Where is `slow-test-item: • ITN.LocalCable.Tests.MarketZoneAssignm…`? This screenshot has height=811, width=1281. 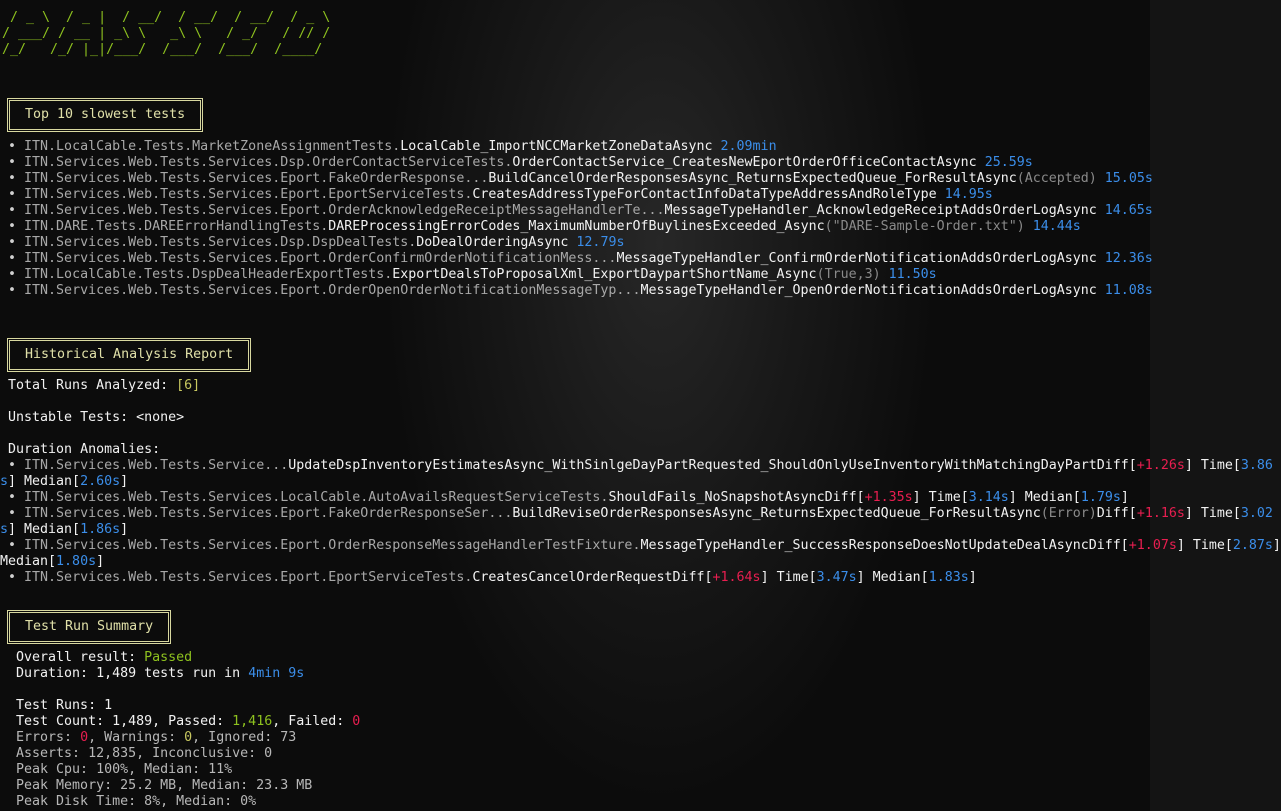 slow-test-item: • ITN.LocalCable.Tests.MarketZoneAssignm… is located at coordinates (640, 147).